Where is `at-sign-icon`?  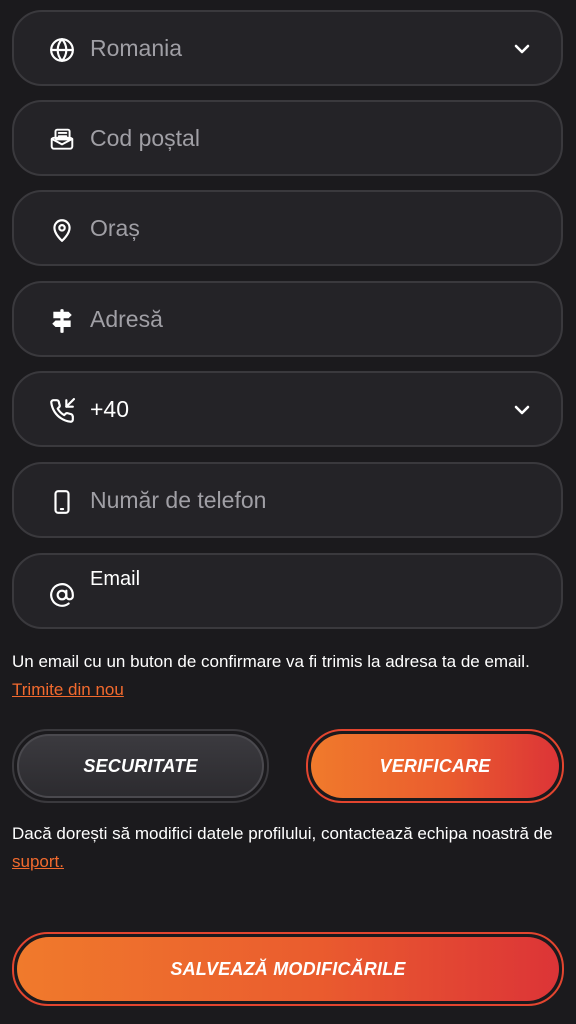 at-sign-icon is located at coordinates (62, 595).